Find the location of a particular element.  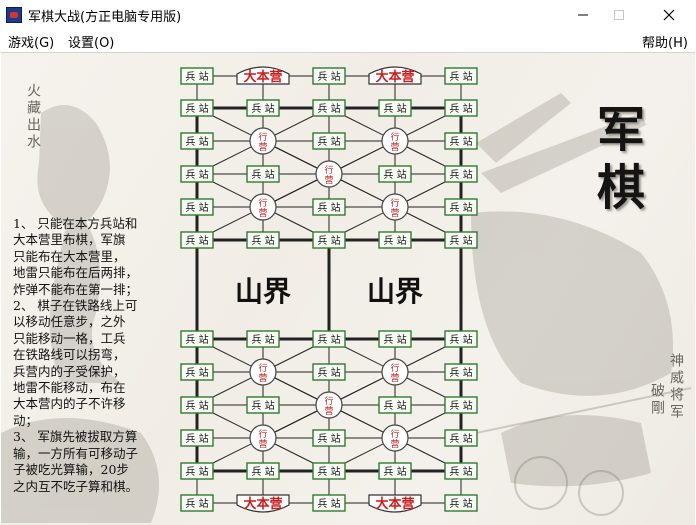

menu-help: 帮助(H) is located at coordinates (665, 41).